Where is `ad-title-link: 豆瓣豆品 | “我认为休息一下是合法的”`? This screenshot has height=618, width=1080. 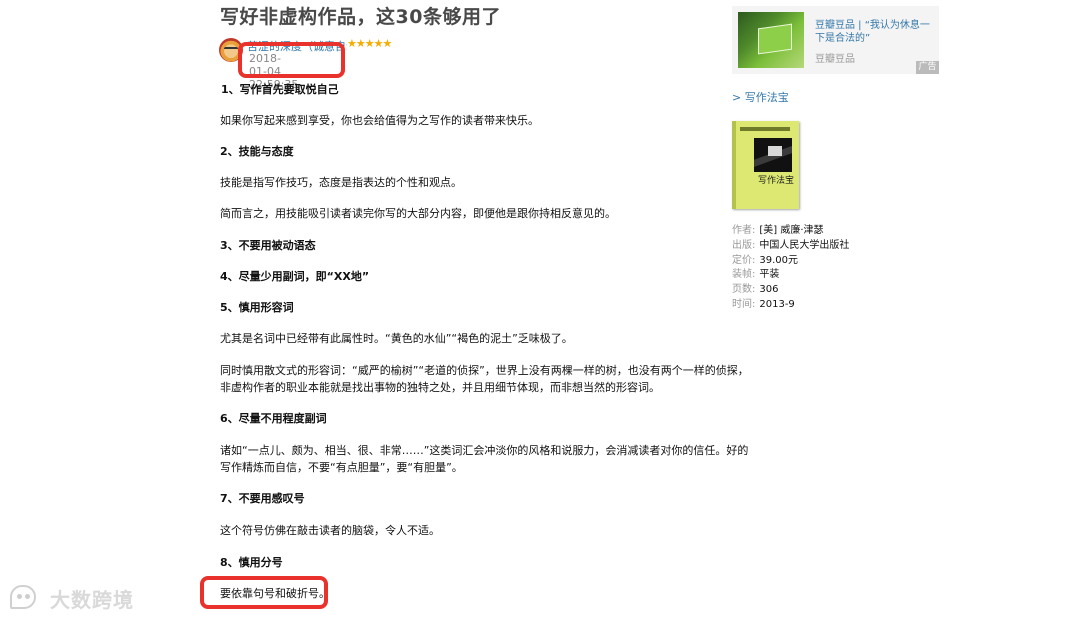
ad-title-link: 豆瓣豆品 | “我认为休息一下是合法的” is located at coordinates (874, 32).